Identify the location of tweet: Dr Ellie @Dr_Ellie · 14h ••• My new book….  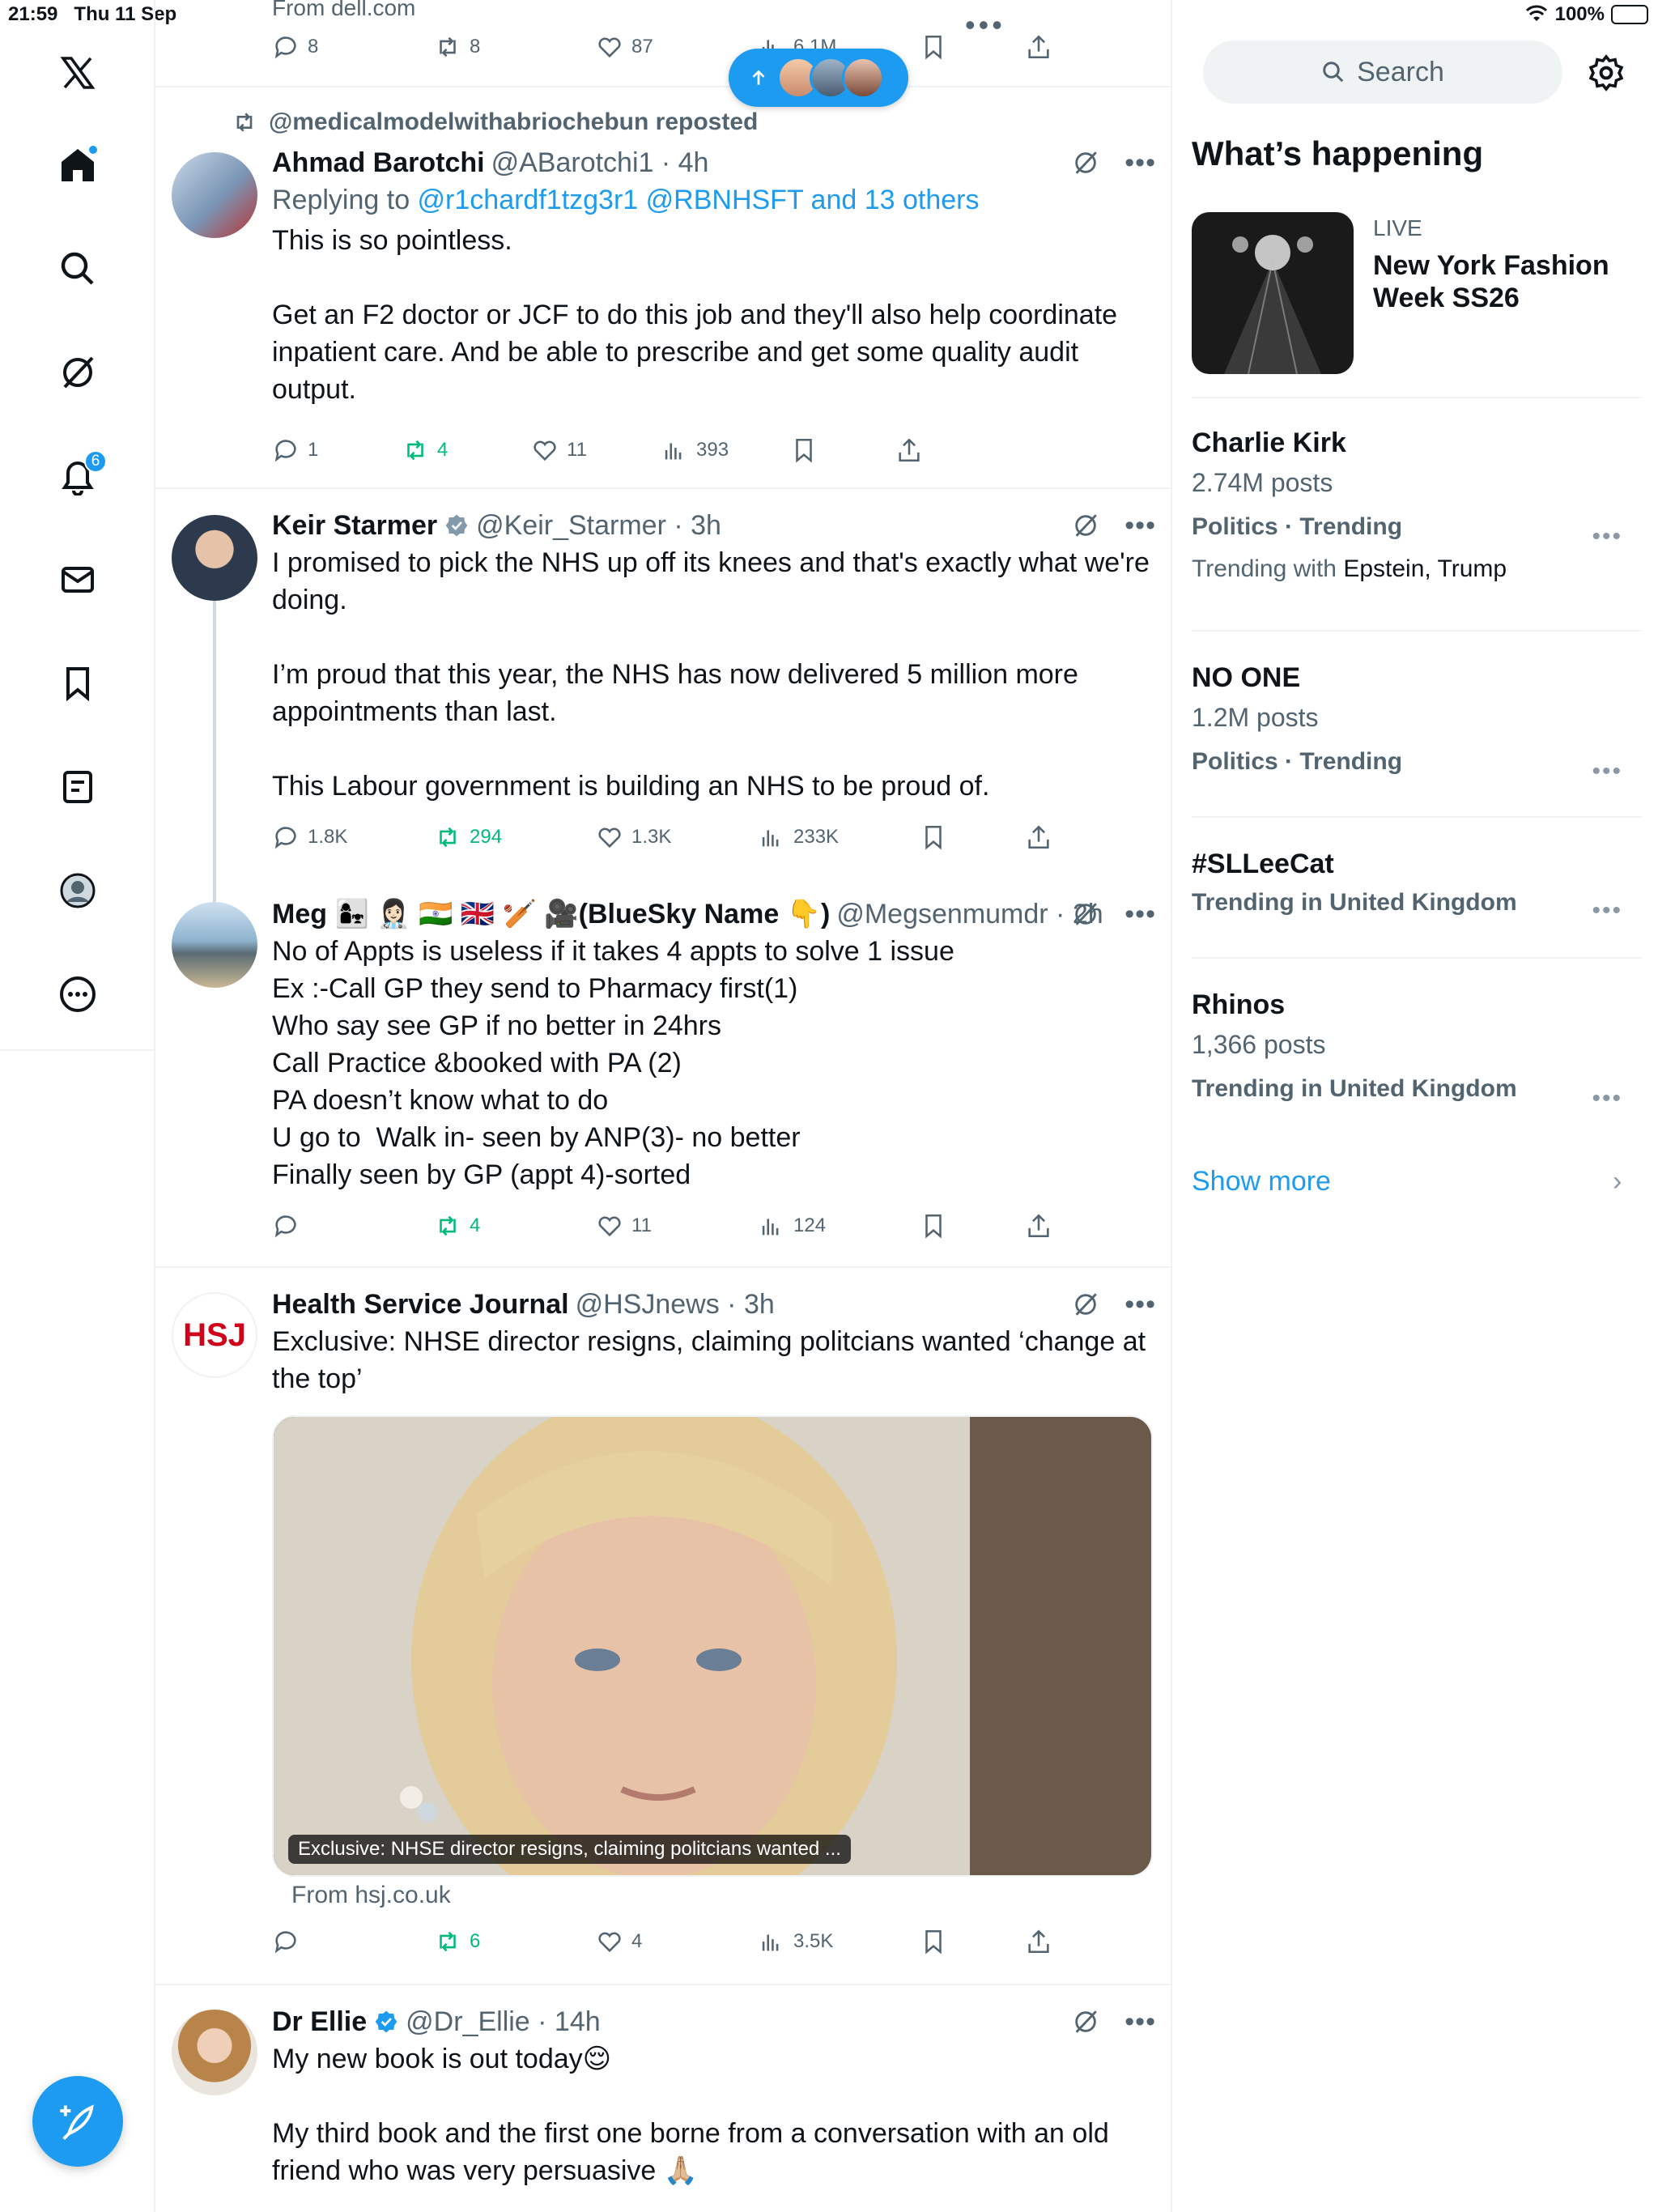
(663, 2098).